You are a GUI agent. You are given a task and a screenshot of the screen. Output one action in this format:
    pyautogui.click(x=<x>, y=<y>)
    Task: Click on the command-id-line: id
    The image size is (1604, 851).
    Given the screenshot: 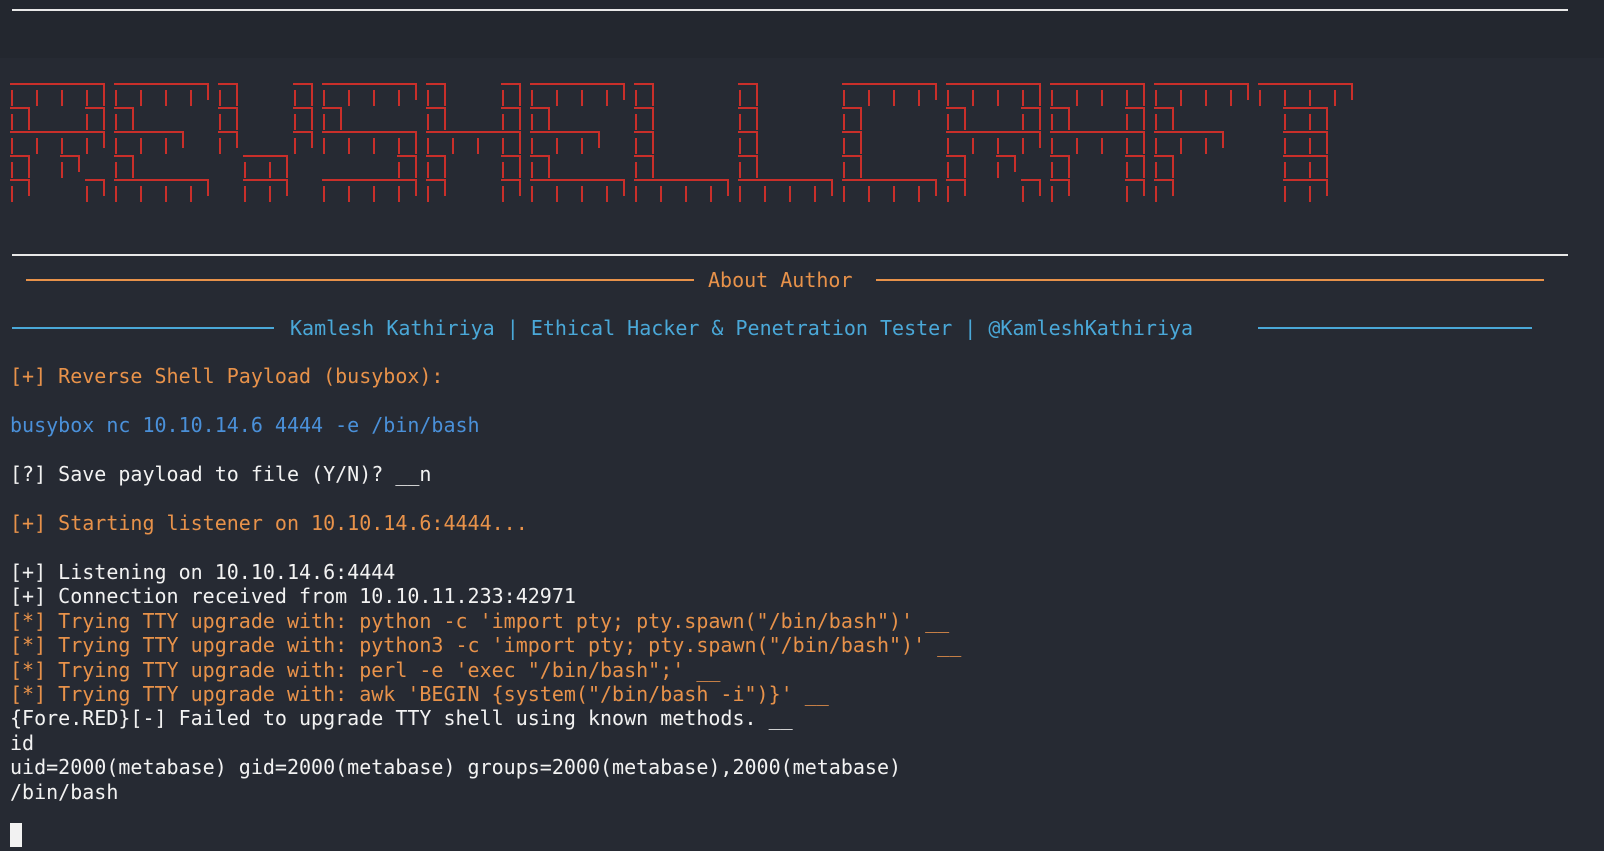 What is the action you would take?
    pyautogui.click(x=22, y=743)
    